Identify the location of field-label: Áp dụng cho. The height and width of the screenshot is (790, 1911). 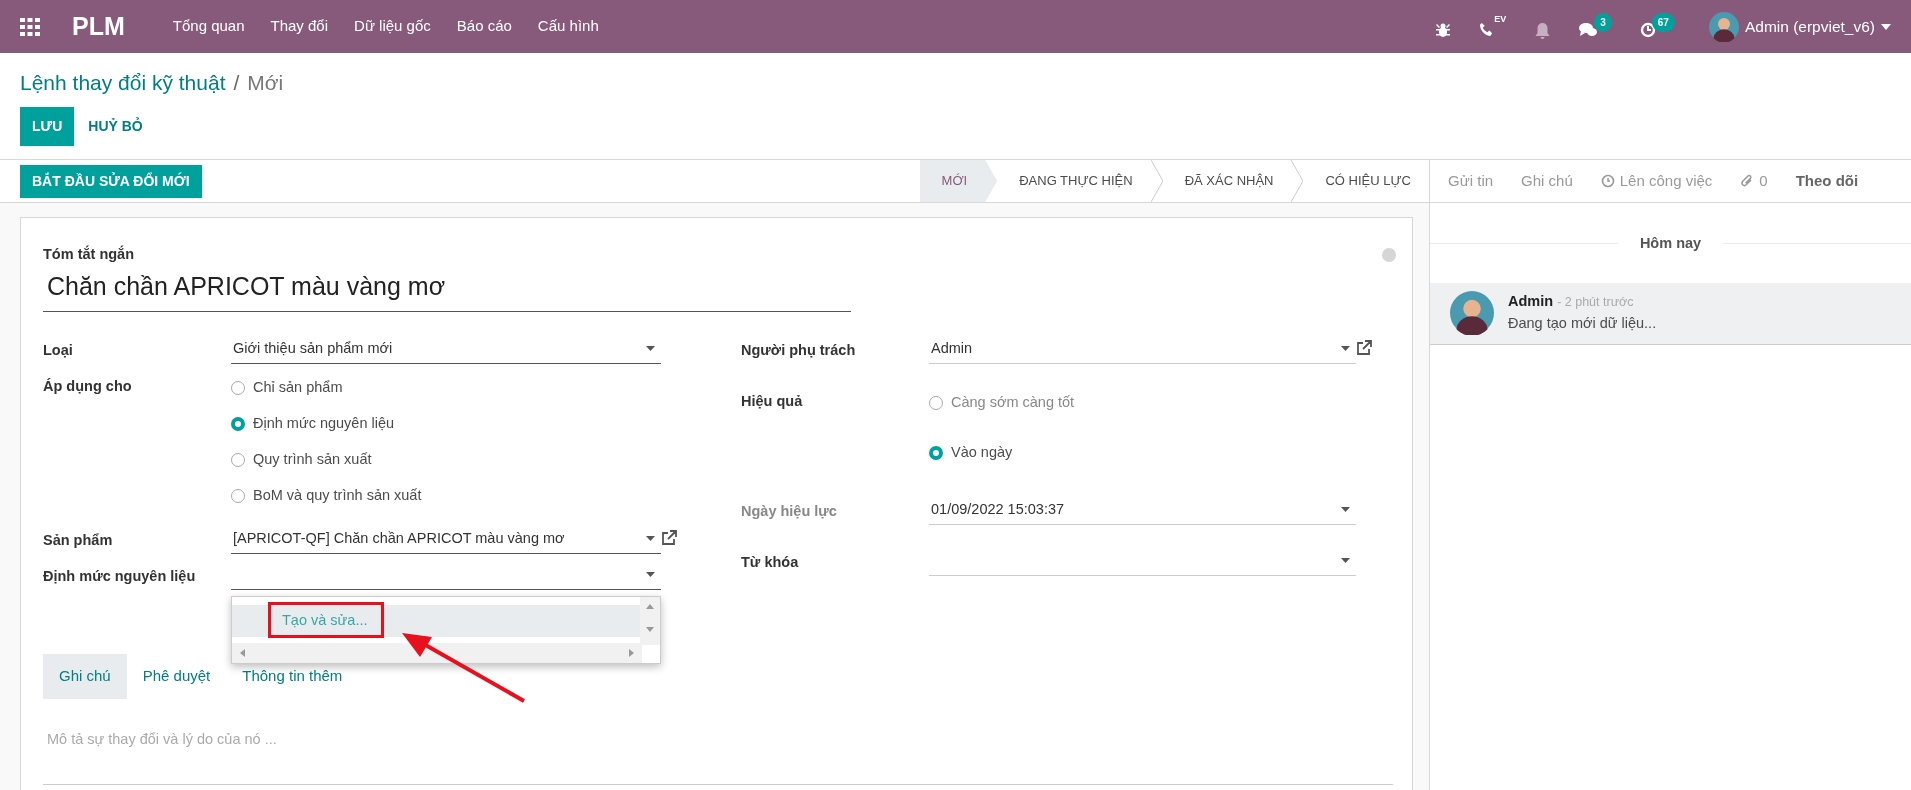
(88, 387).